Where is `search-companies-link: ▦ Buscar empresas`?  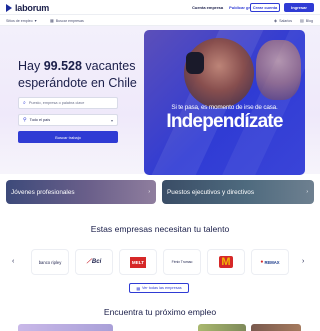
search-companies-link: ▦ Buscar empresas is located at coordinates (67, 20).